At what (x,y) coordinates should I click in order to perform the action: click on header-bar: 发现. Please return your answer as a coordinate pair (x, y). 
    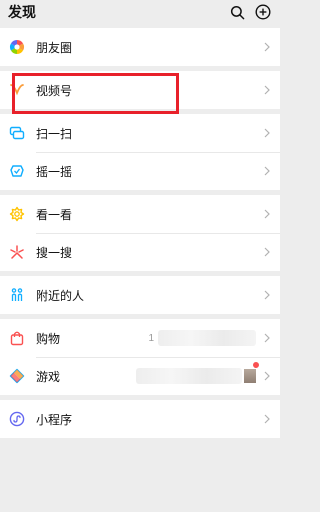
    Looking at the image, I should click on (140, 12).